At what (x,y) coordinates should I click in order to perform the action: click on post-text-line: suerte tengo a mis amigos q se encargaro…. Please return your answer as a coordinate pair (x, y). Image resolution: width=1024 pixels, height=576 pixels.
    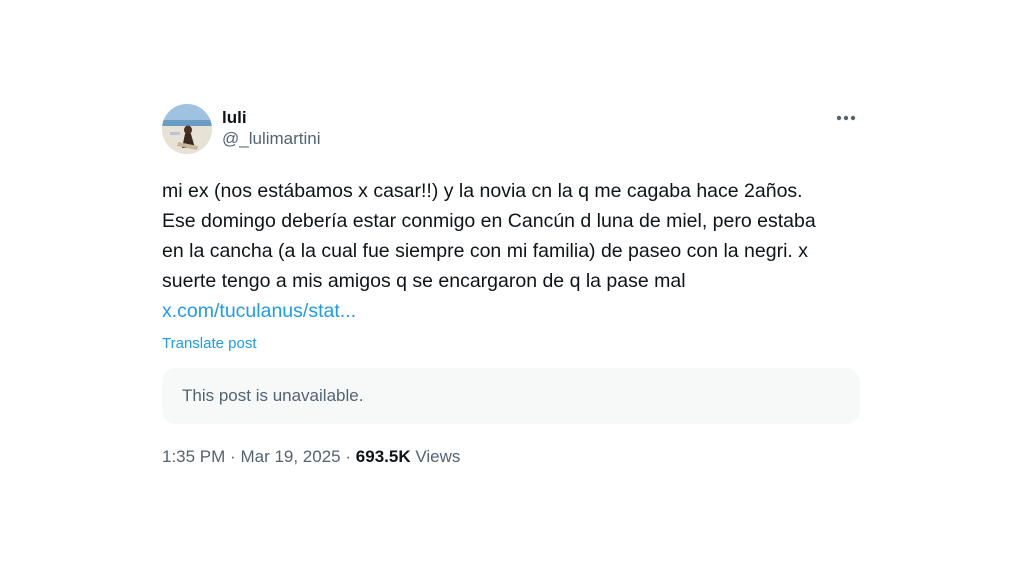
    Looking at the image, I should click on (424, 281).